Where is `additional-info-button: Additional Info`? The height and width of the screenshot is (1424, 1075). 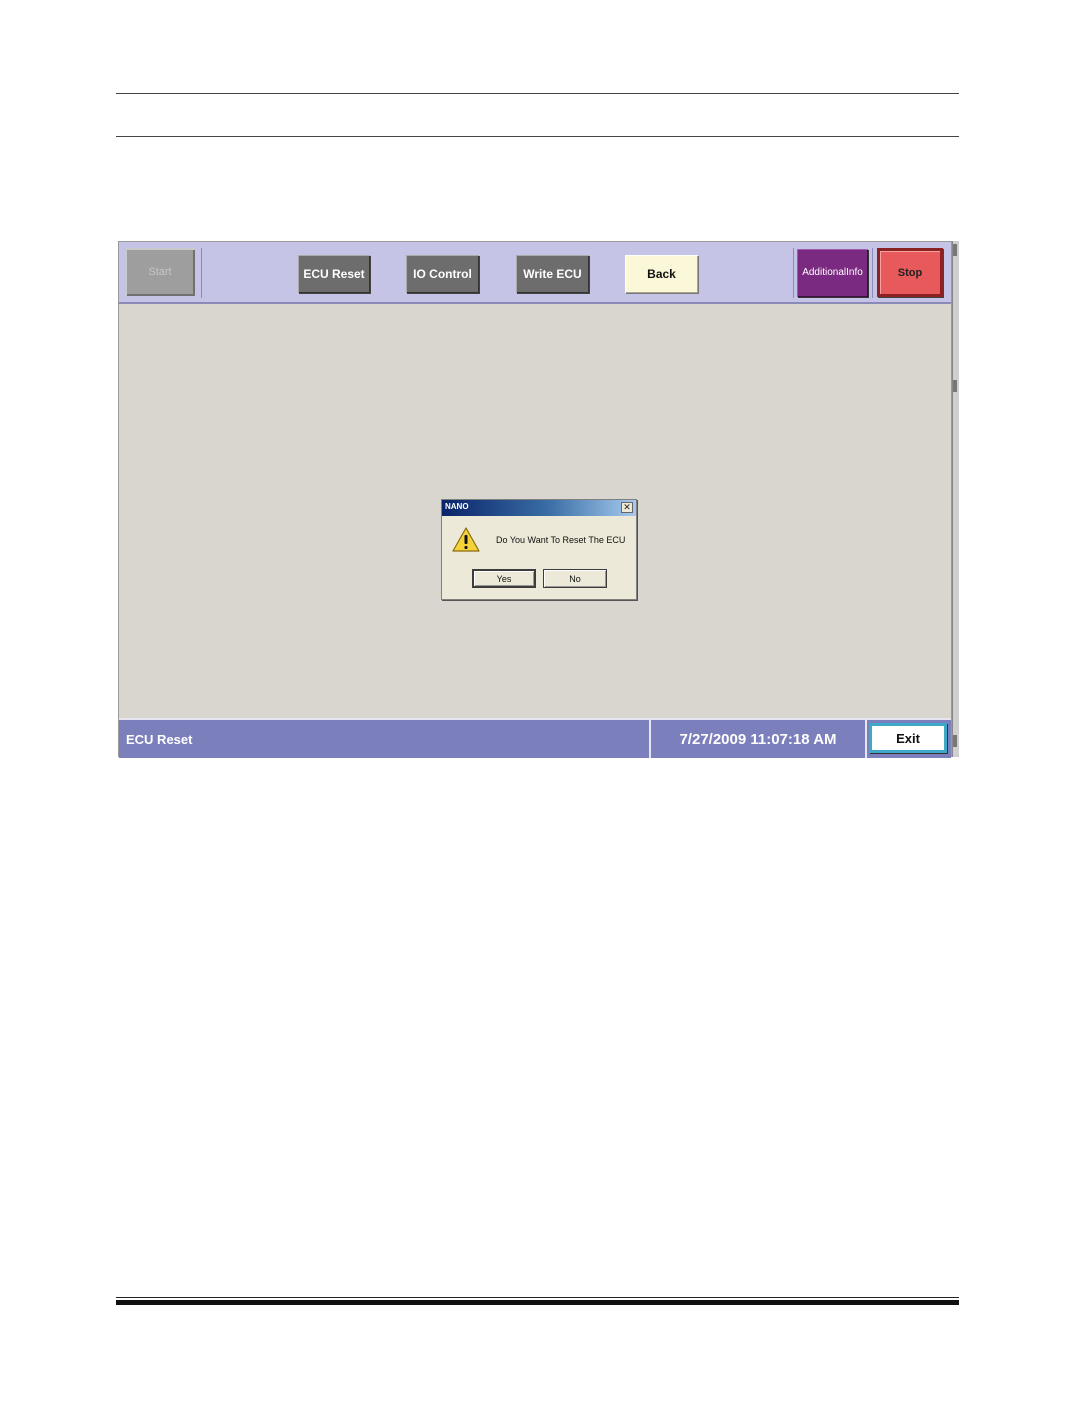
additional-info-button: Additional Info is located at coordinates (832, 273).